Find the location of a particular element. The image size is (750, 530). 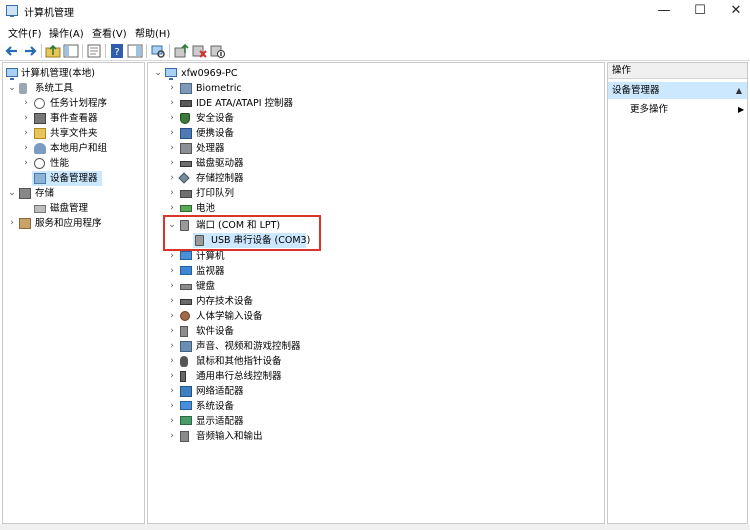

device-category: › Biometric is located at coordinates (373, 88).